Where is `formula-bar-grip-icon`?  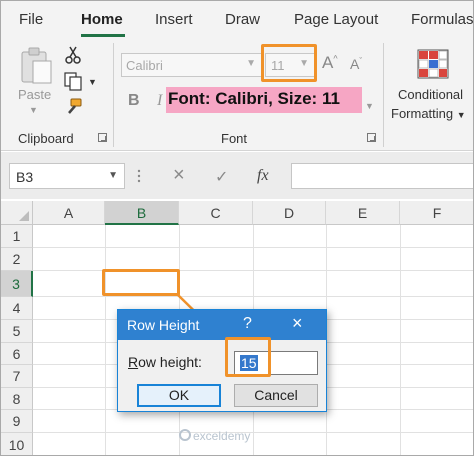 formula-bar-grip-icon is located at coordinates (139, 176).